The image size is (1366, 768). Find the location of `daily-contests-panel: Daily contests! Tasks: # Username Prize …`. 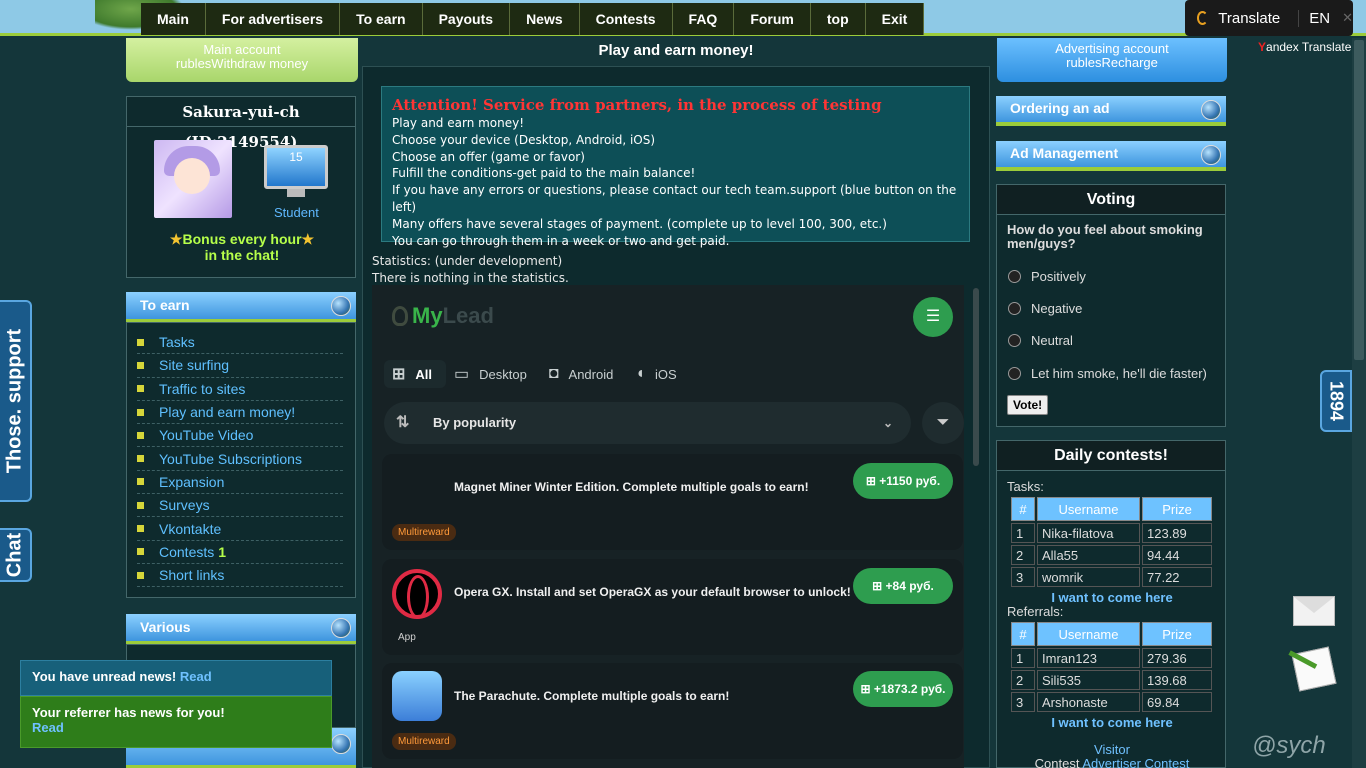

daily-contests-panel: Daily contests! Tasks: # Username Prize … is located at coordinates (1111, 604).